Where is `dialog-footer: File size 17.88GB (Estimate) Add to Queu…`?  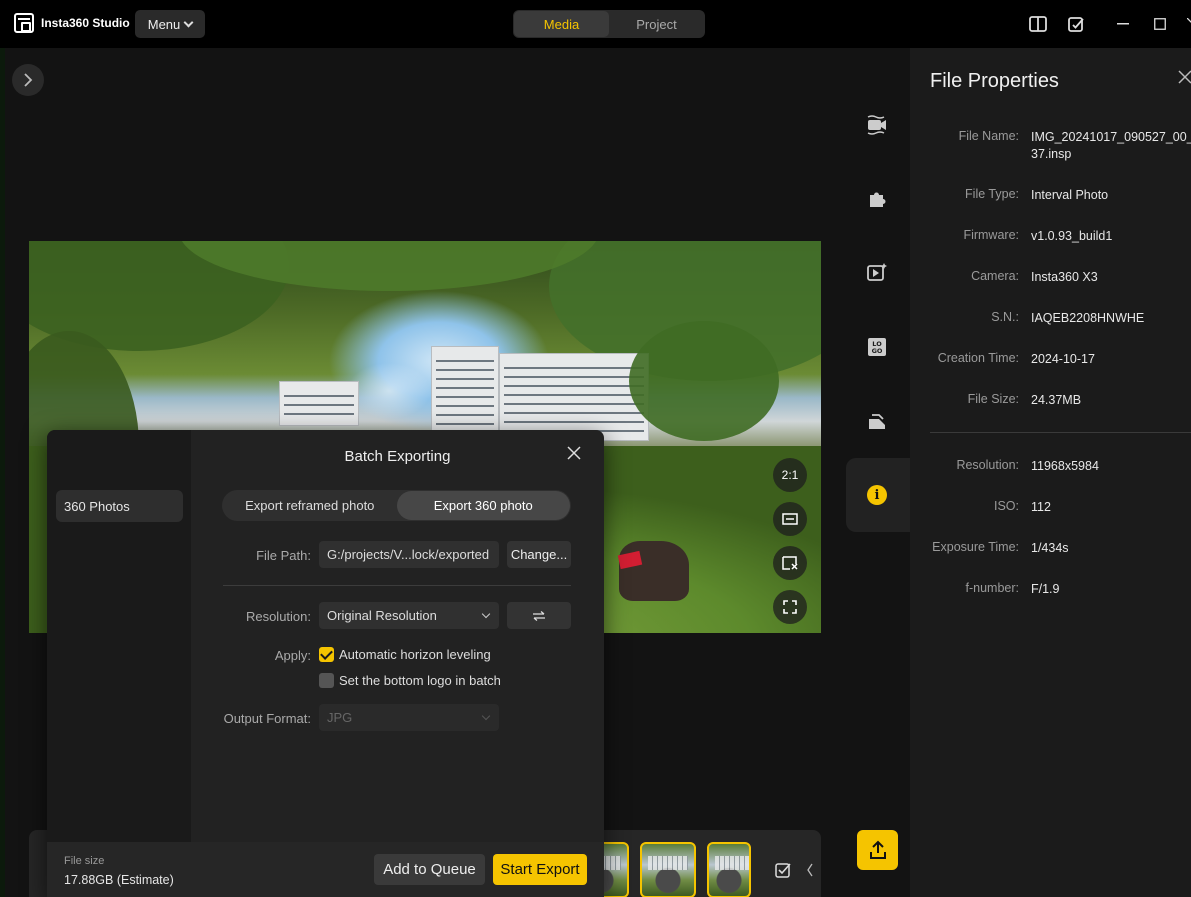 dialog-footer: File size 17.88GB (Estimate) Add to Queu… is located at coordinates (325, 869).